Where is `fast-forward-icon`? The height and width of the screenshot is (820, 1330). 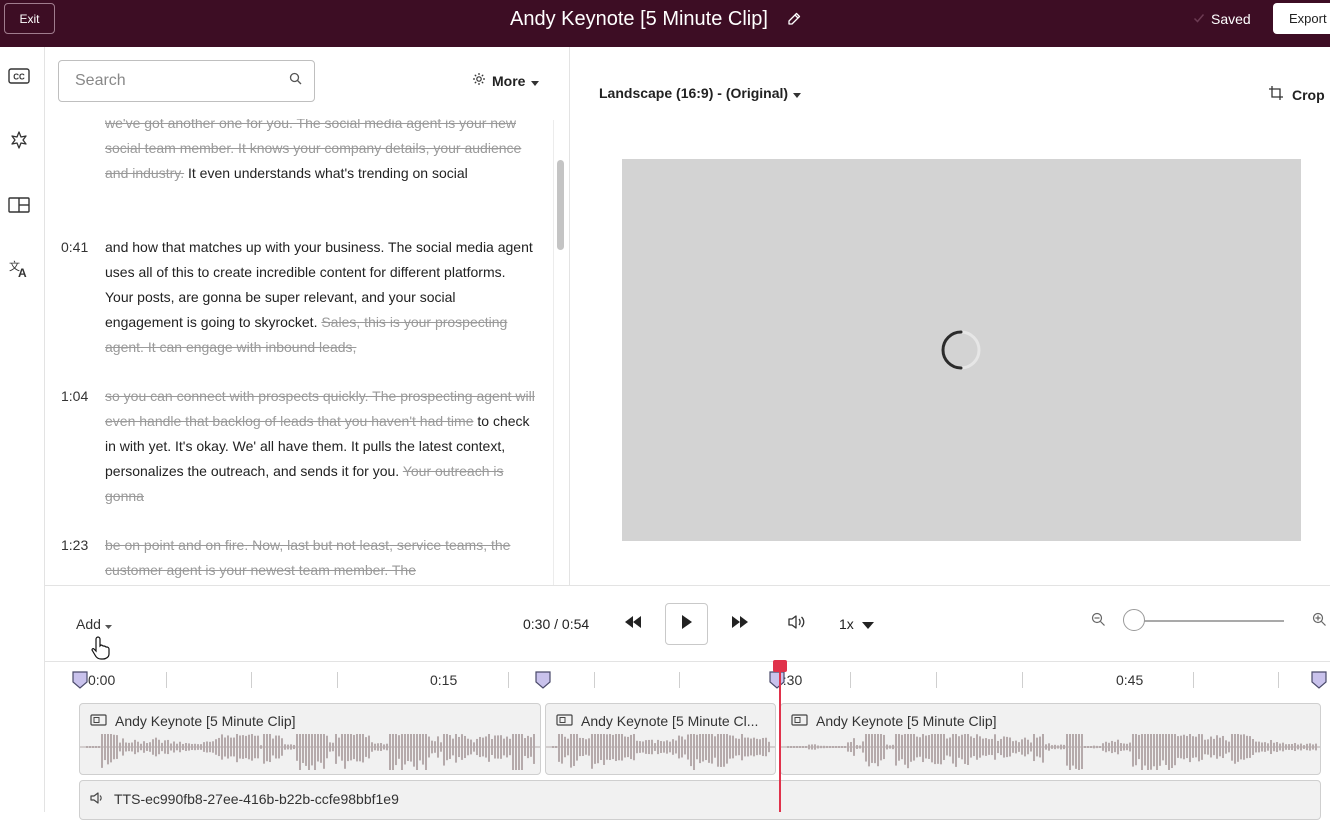
fast-forward-icon is located at coordinates (740, 624).